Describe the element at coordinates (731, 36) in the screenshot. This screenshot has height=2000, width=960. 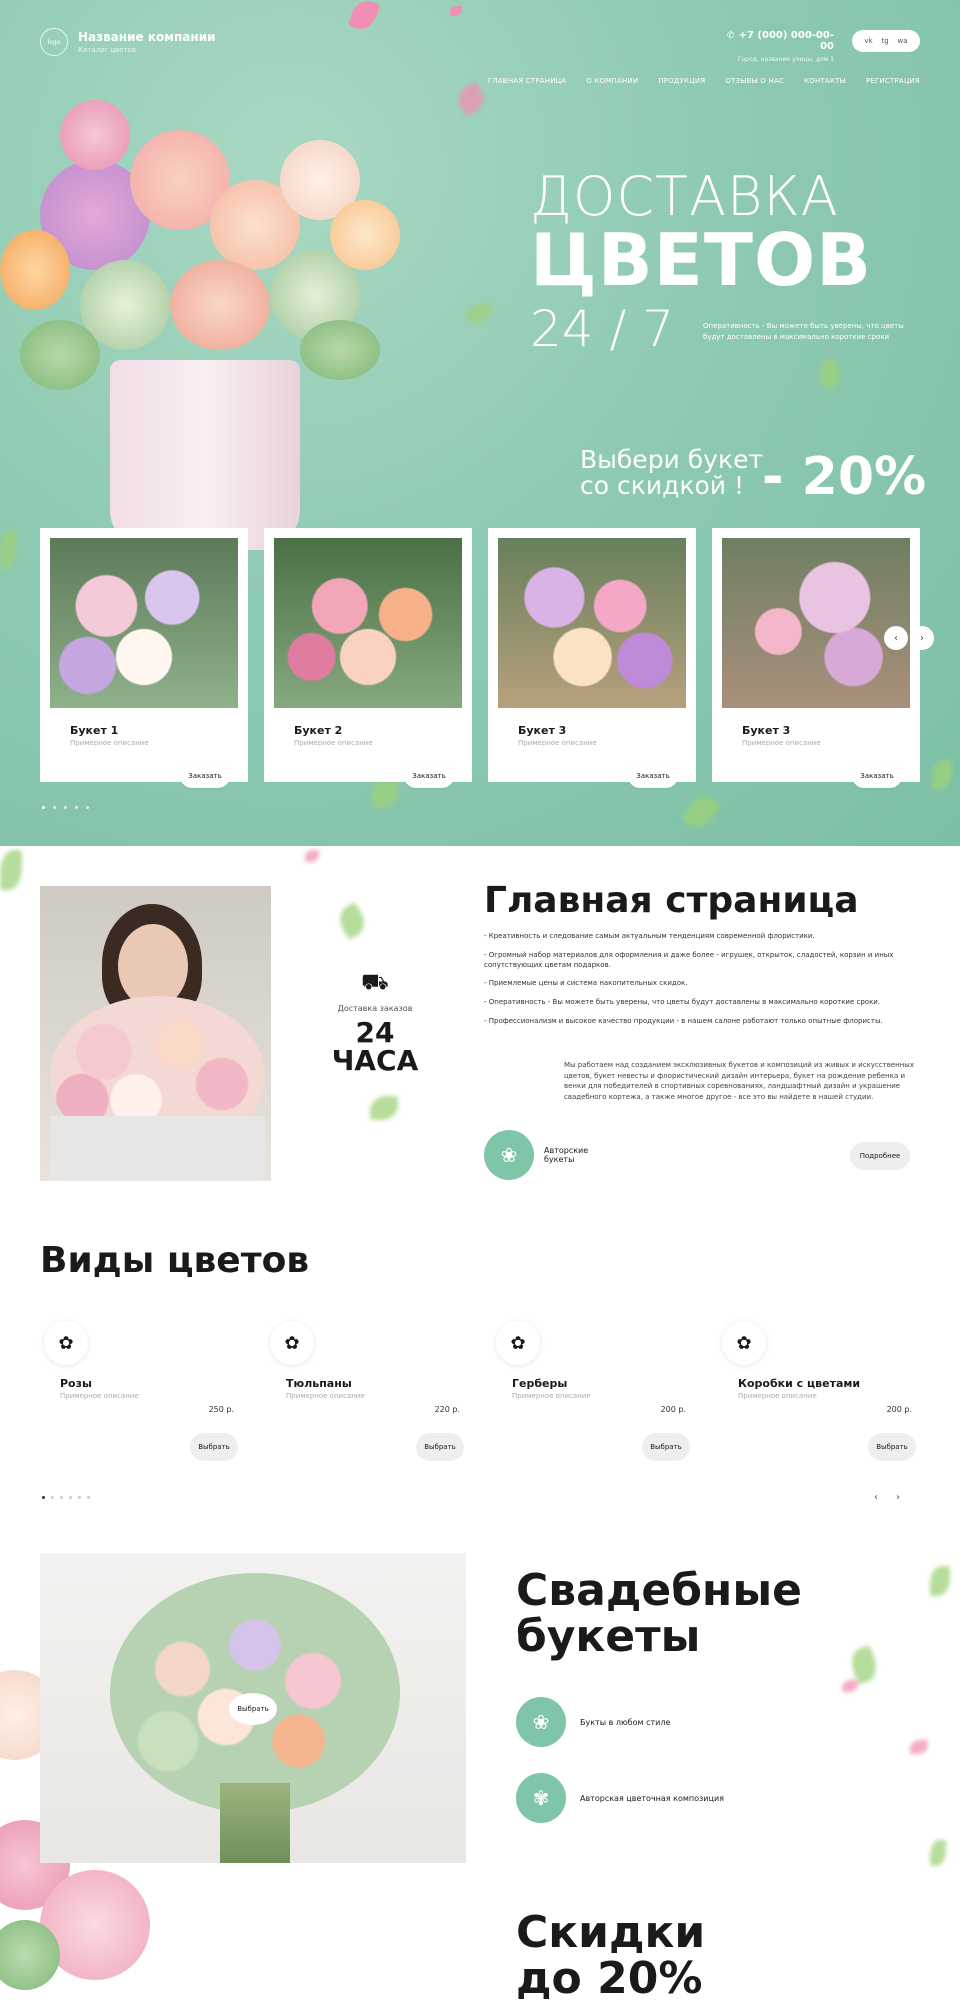
I see `phone-icon: ✆` at that location.